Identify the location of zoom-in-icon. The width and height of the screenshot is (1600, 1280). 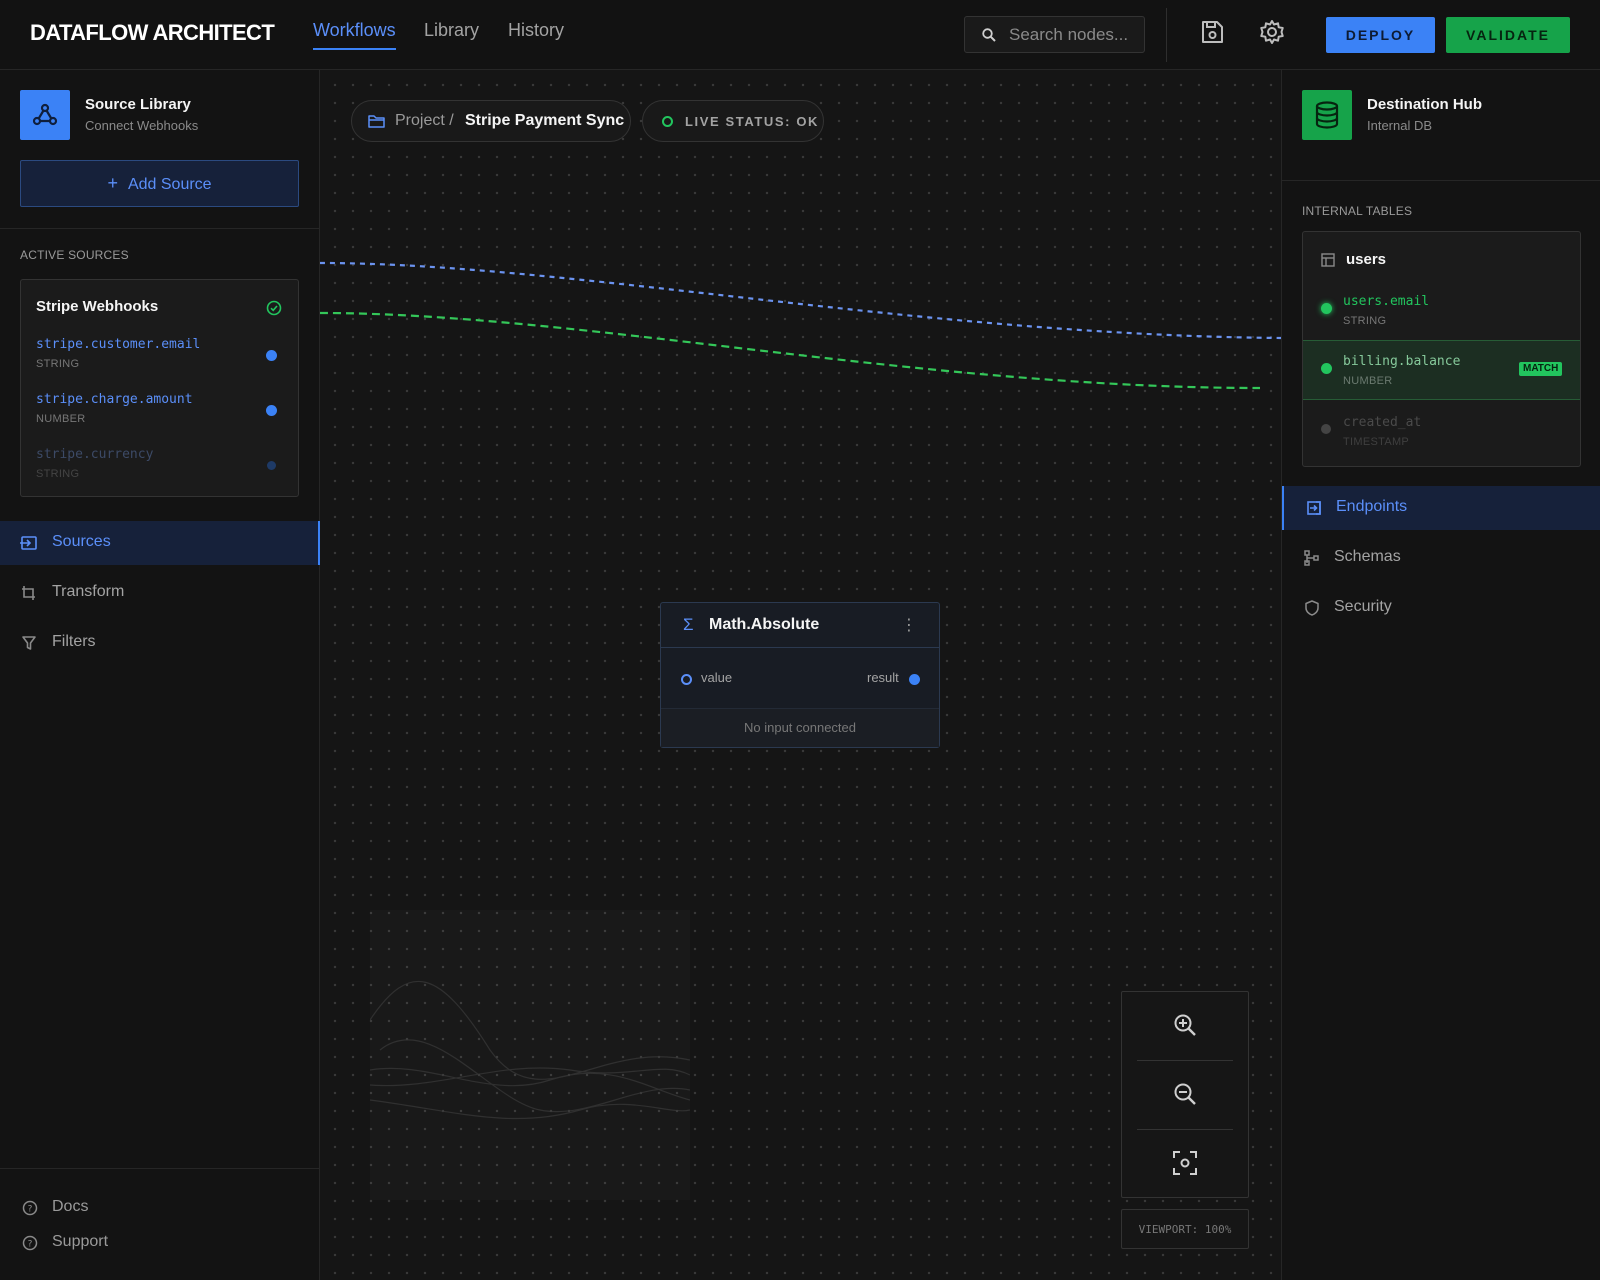
(1185, 1025).